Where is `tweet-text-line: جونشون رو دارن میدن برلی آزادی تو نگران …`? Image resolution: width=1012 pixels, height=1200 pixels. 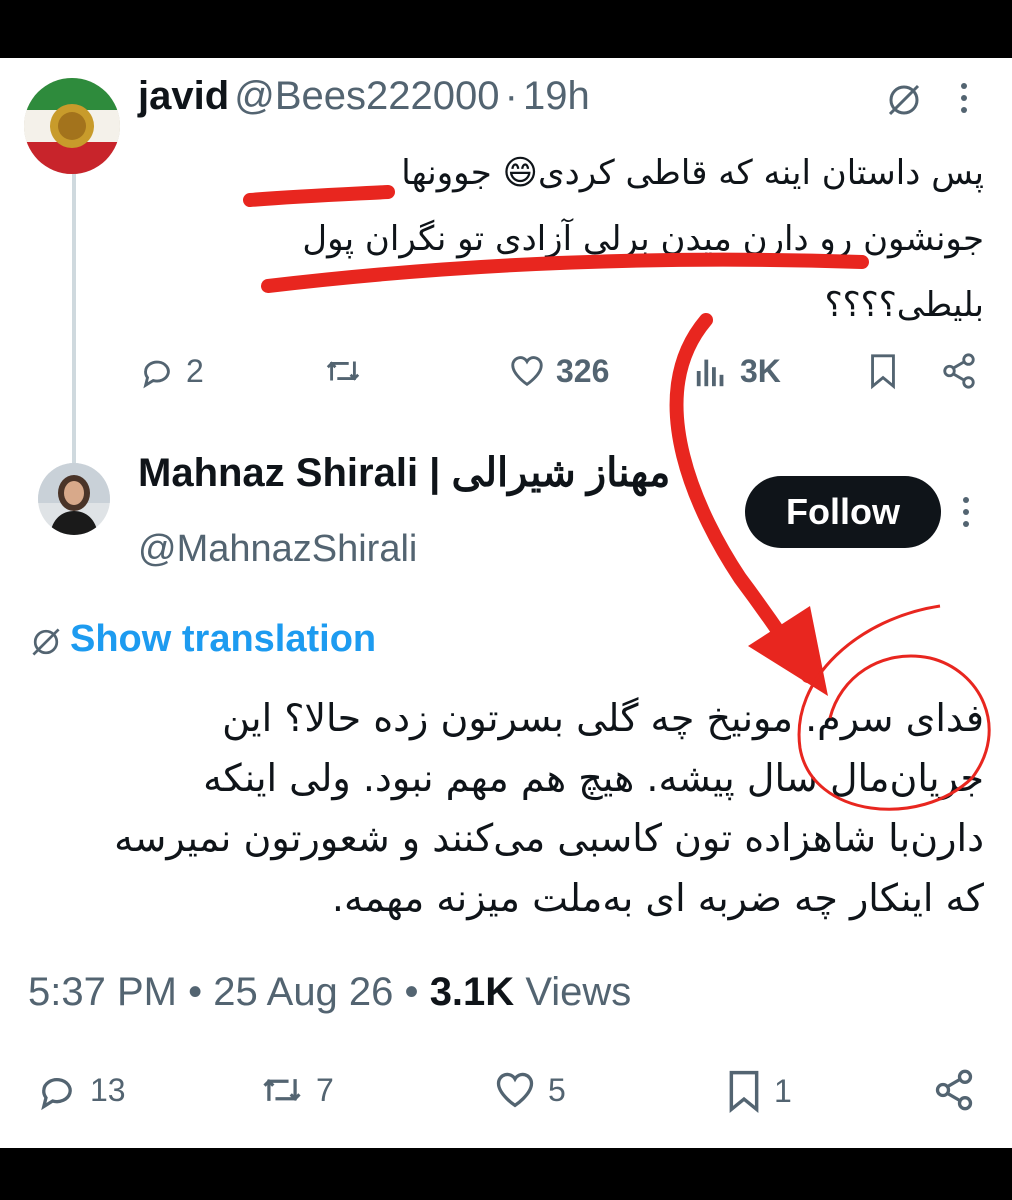 tweet-text-line: جونشون رو دارن میدن برلی آزادی تو نگران … is located at coordinates (643, 239).